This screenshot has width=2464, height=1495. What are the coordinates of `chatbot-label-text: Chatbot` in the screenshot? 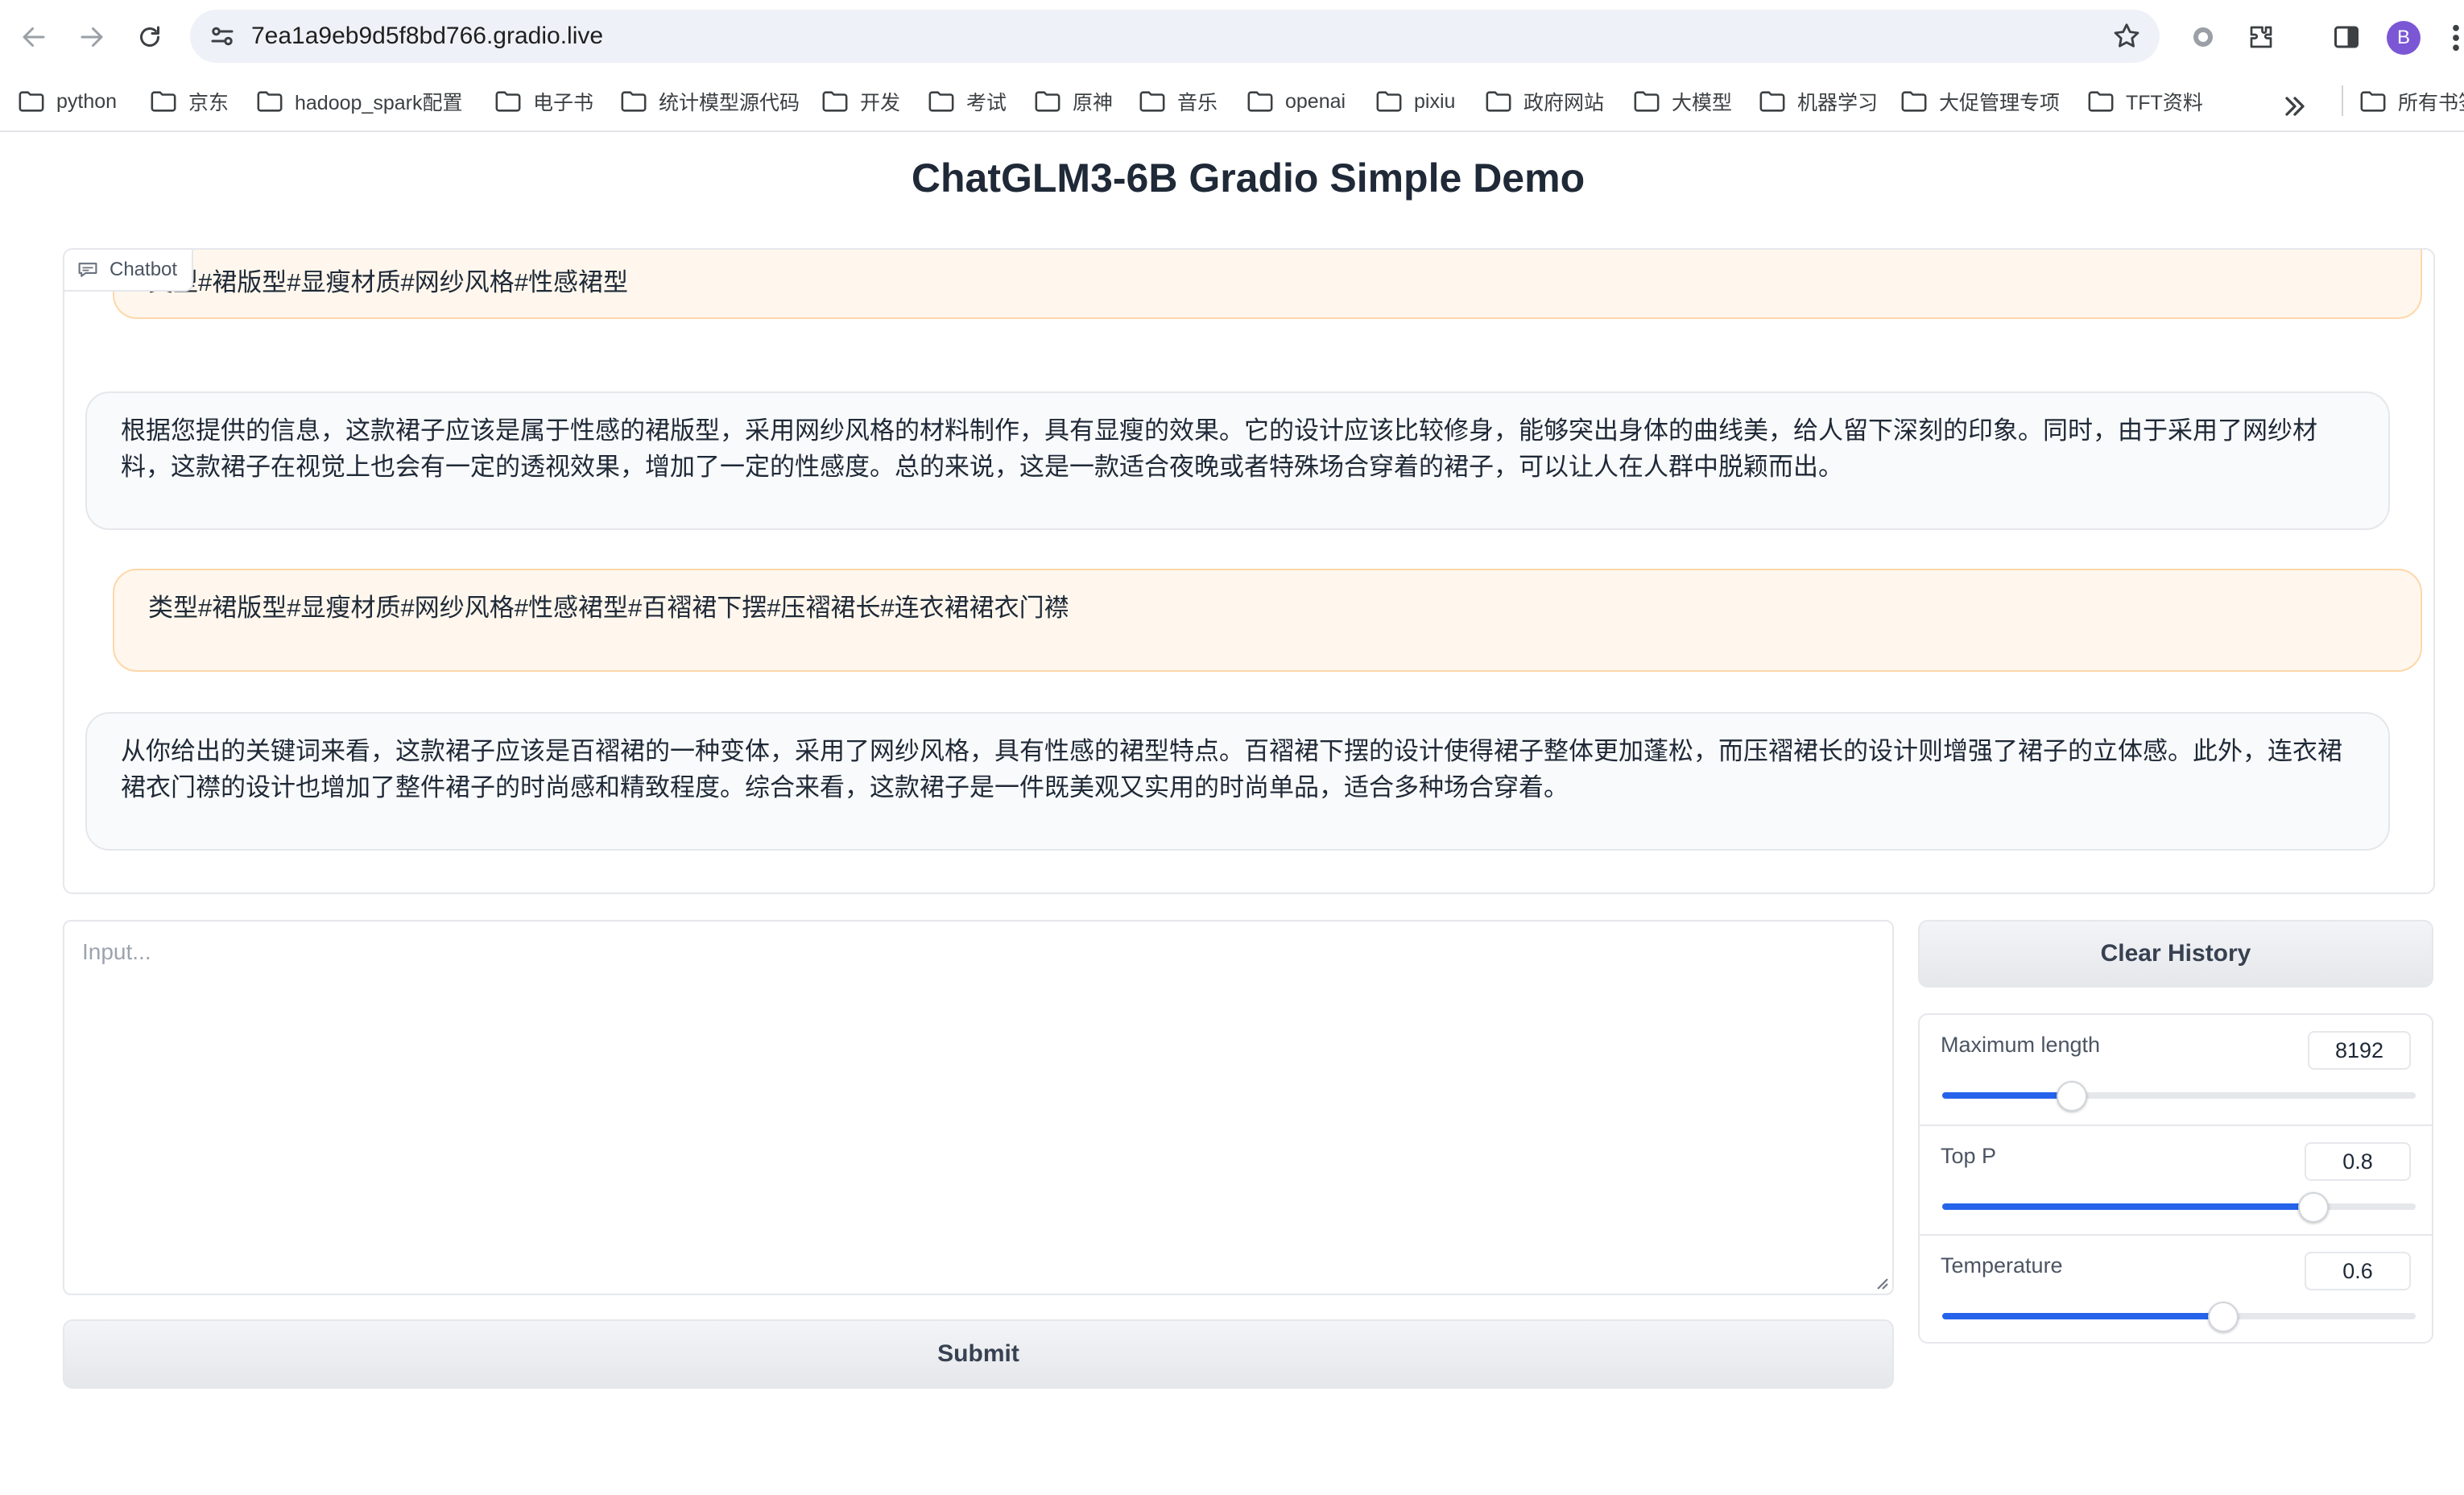 It's located at (144, 269).